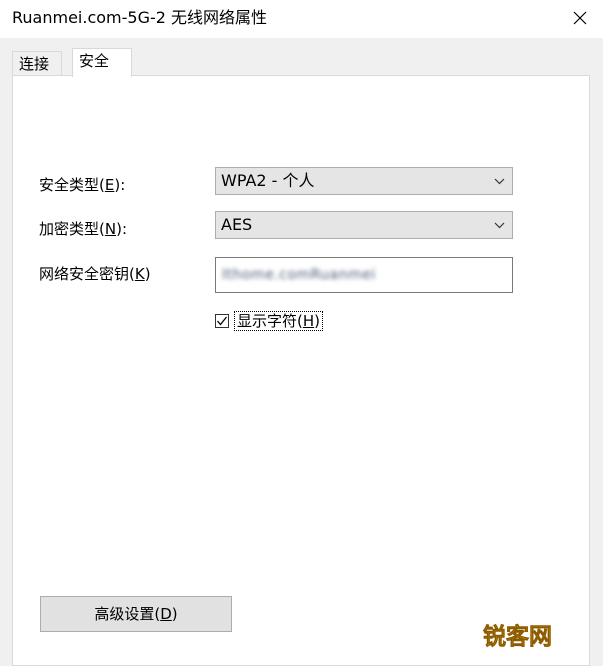 This screenshot has width=603, height=666. What do you see at coordinates (136, 614) in the screenshot?
I see `advanced-settings-button: 高级设置(D)` at bounding box center [136, 614].